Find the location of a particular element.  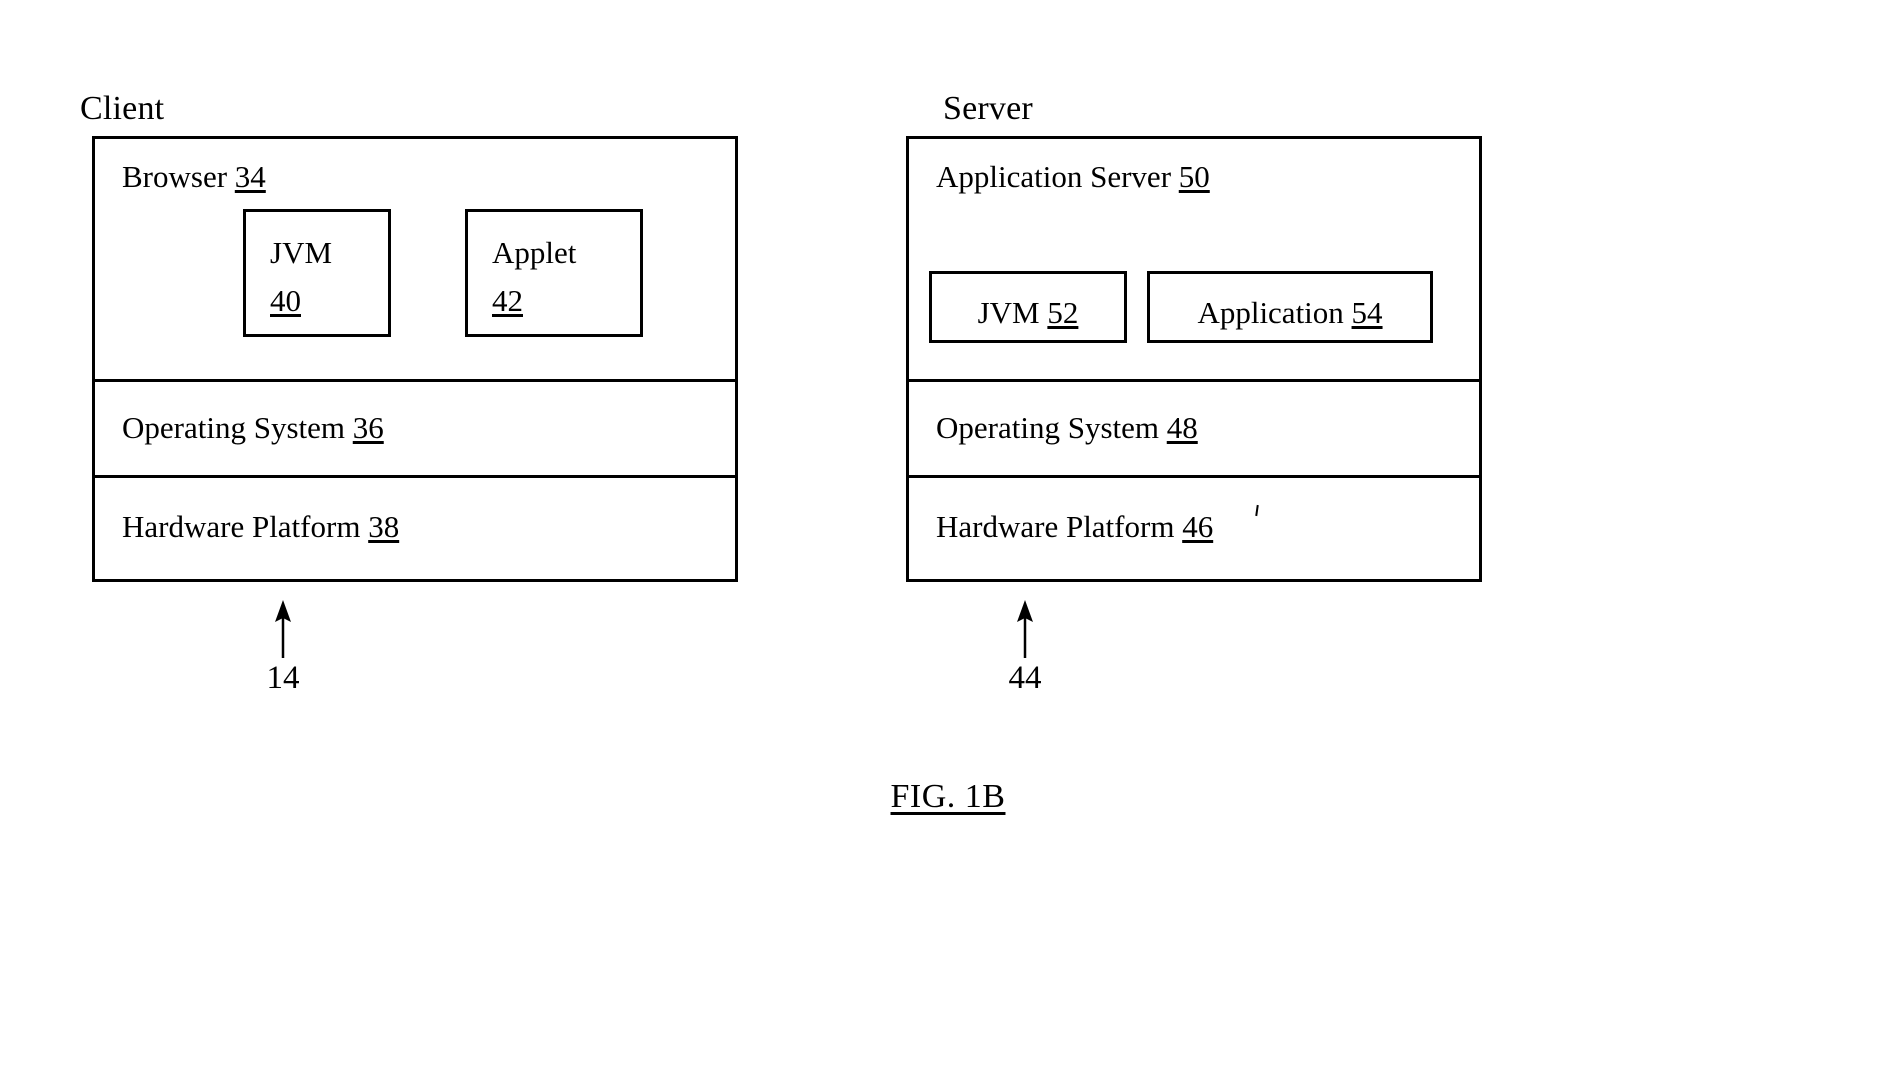

server-jvm-box: JVM 52 is located at coordinates (1028, 307).